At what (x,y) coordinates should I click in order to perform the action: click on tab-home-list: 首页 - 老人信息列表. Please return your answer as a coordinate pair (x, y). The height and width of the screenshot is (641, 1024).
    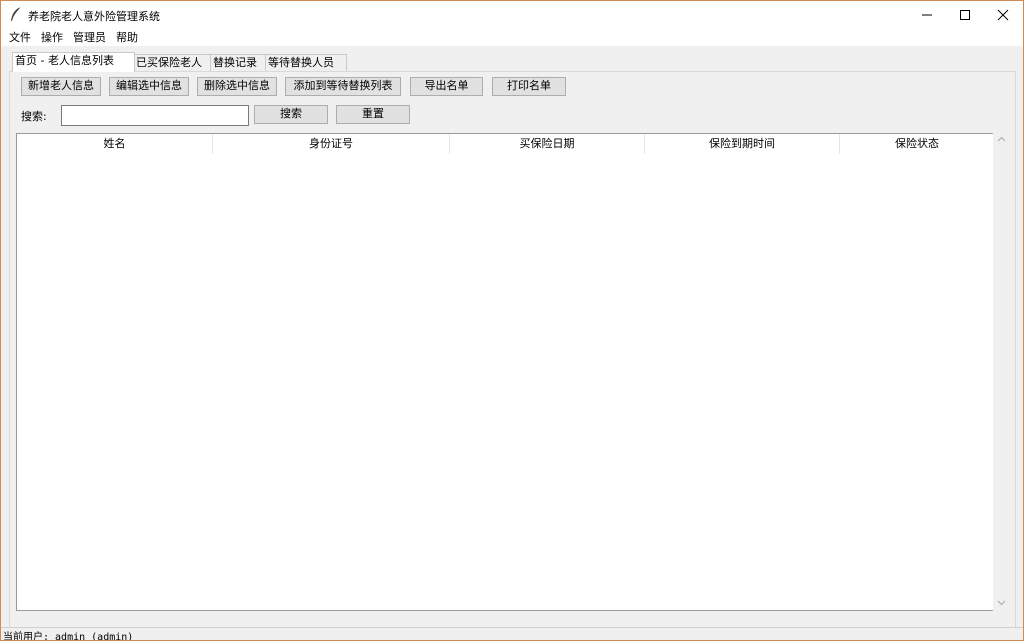
    Looking at the image, I should click on (73, 62).